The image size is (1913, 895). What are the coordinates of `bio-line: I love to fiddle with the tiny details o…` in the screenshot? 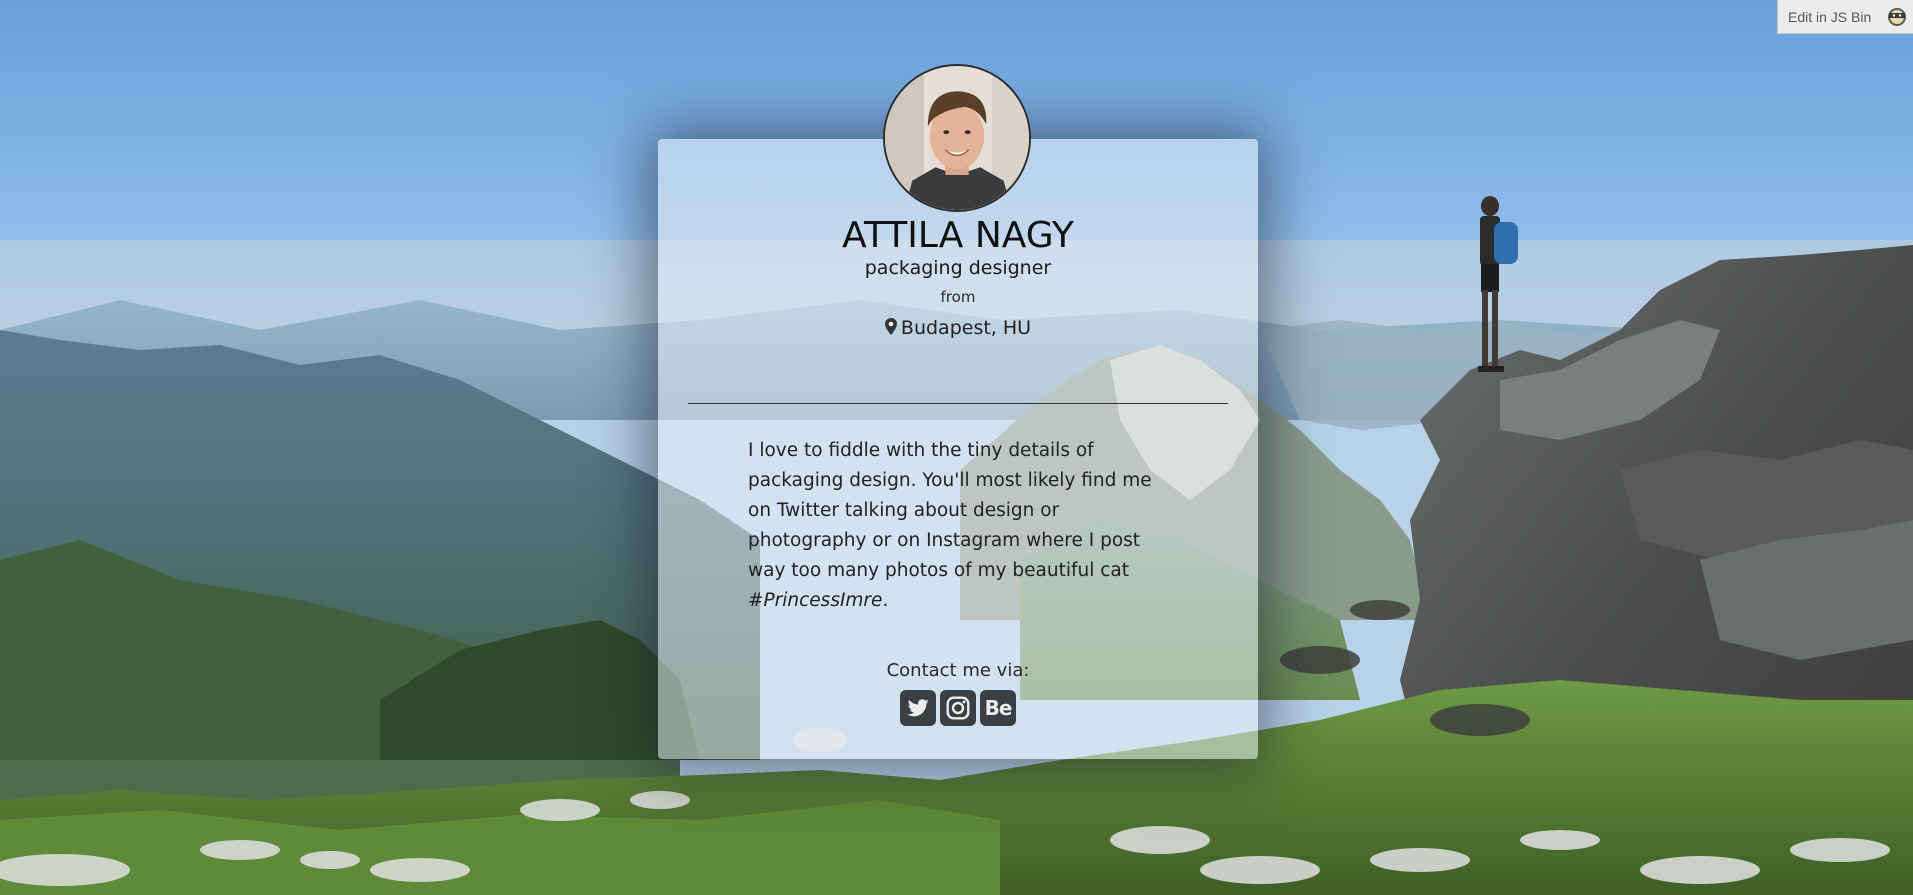 It's located at (921, 450).